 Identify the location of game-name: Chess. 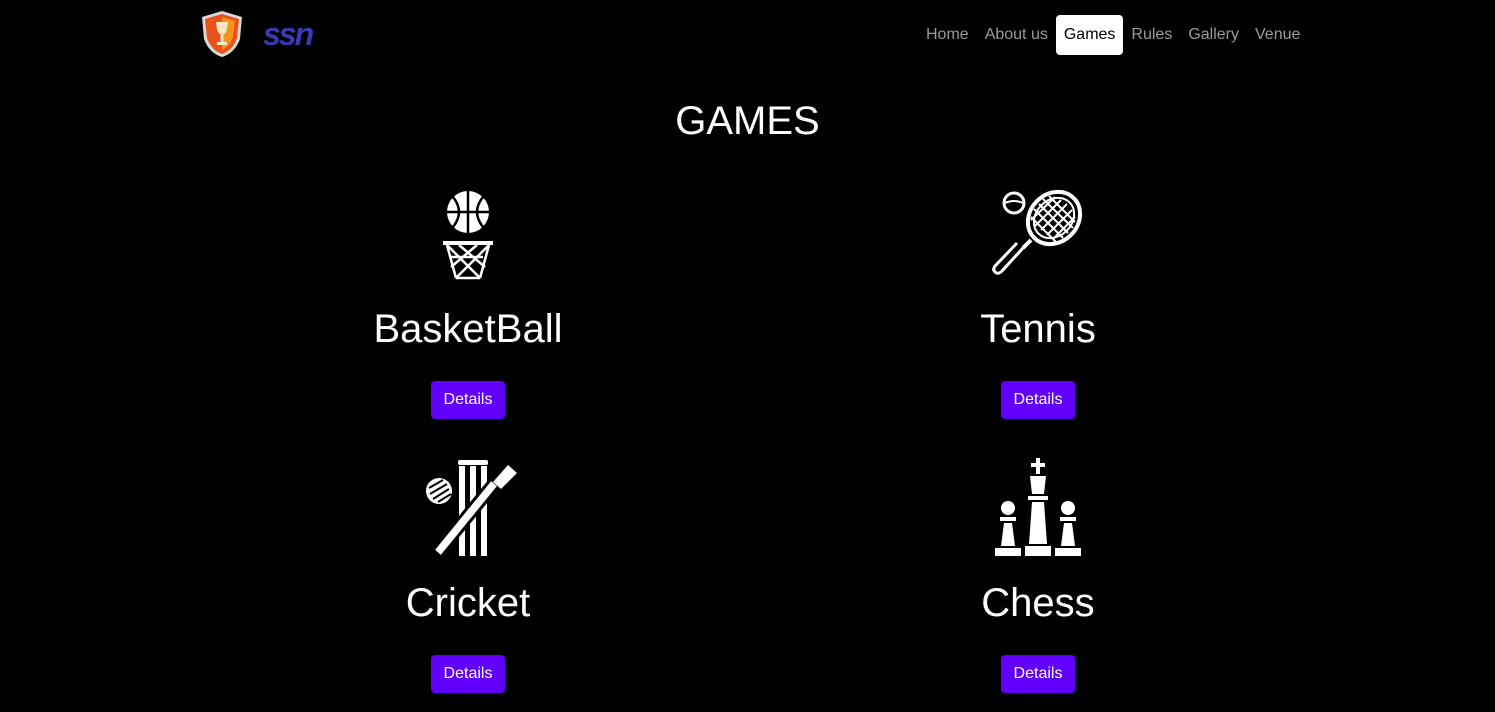
(1038, 603).